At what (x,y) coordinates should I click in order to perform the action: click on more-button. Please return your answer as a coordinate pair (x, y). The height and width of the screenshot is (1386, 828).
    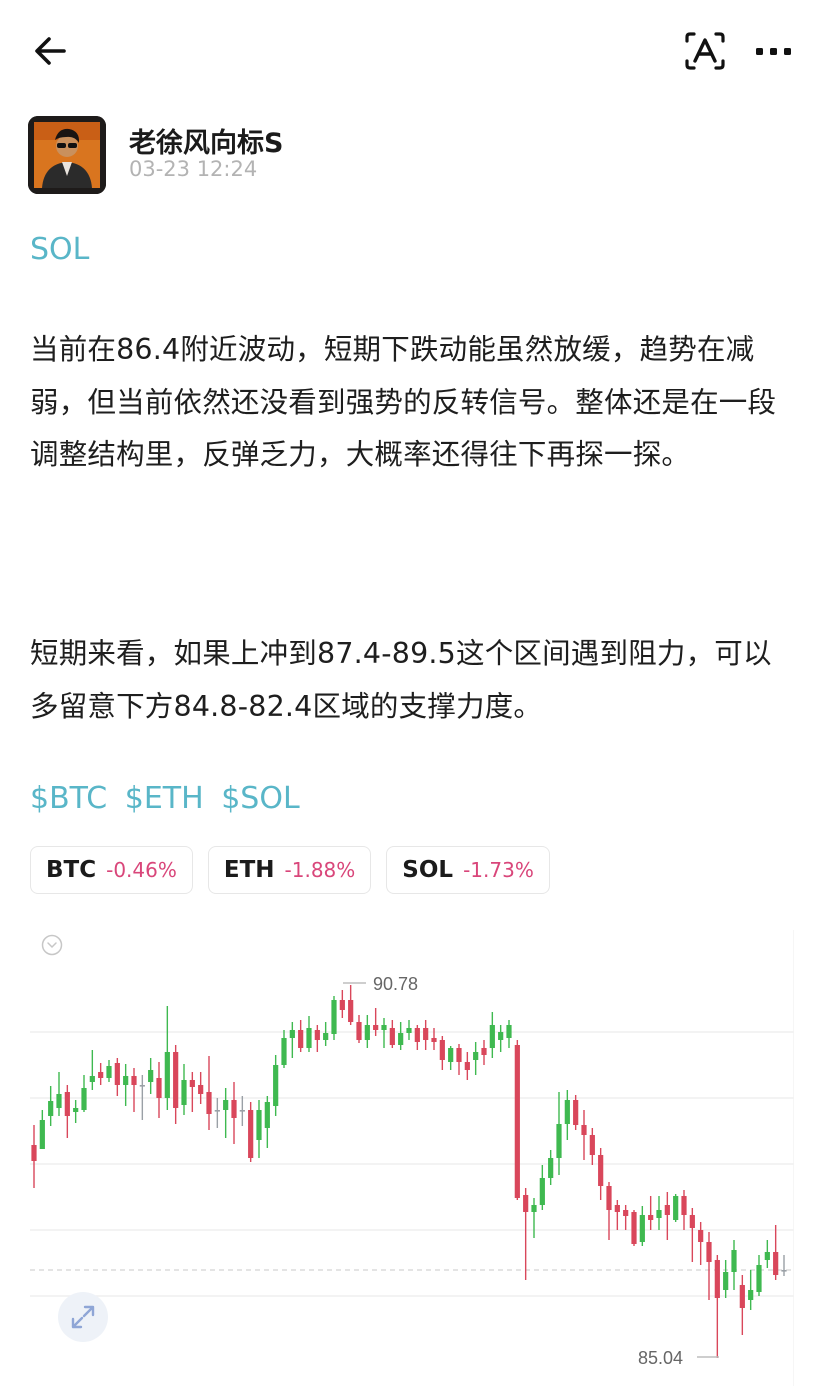
    Looking at the image, I should click on (774, 51).